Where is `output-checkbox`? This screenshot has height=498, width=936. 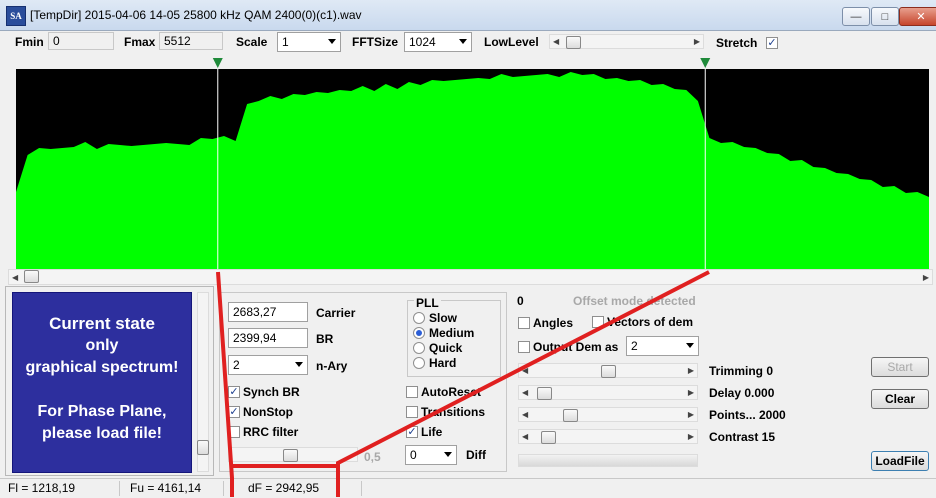
output-checkbox is located at coordinates (524, 347).